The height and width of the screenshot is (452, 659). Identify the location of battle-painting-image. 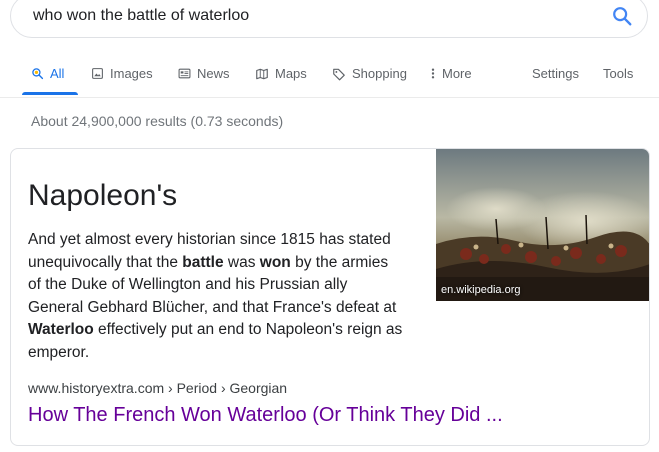
(542, 225).